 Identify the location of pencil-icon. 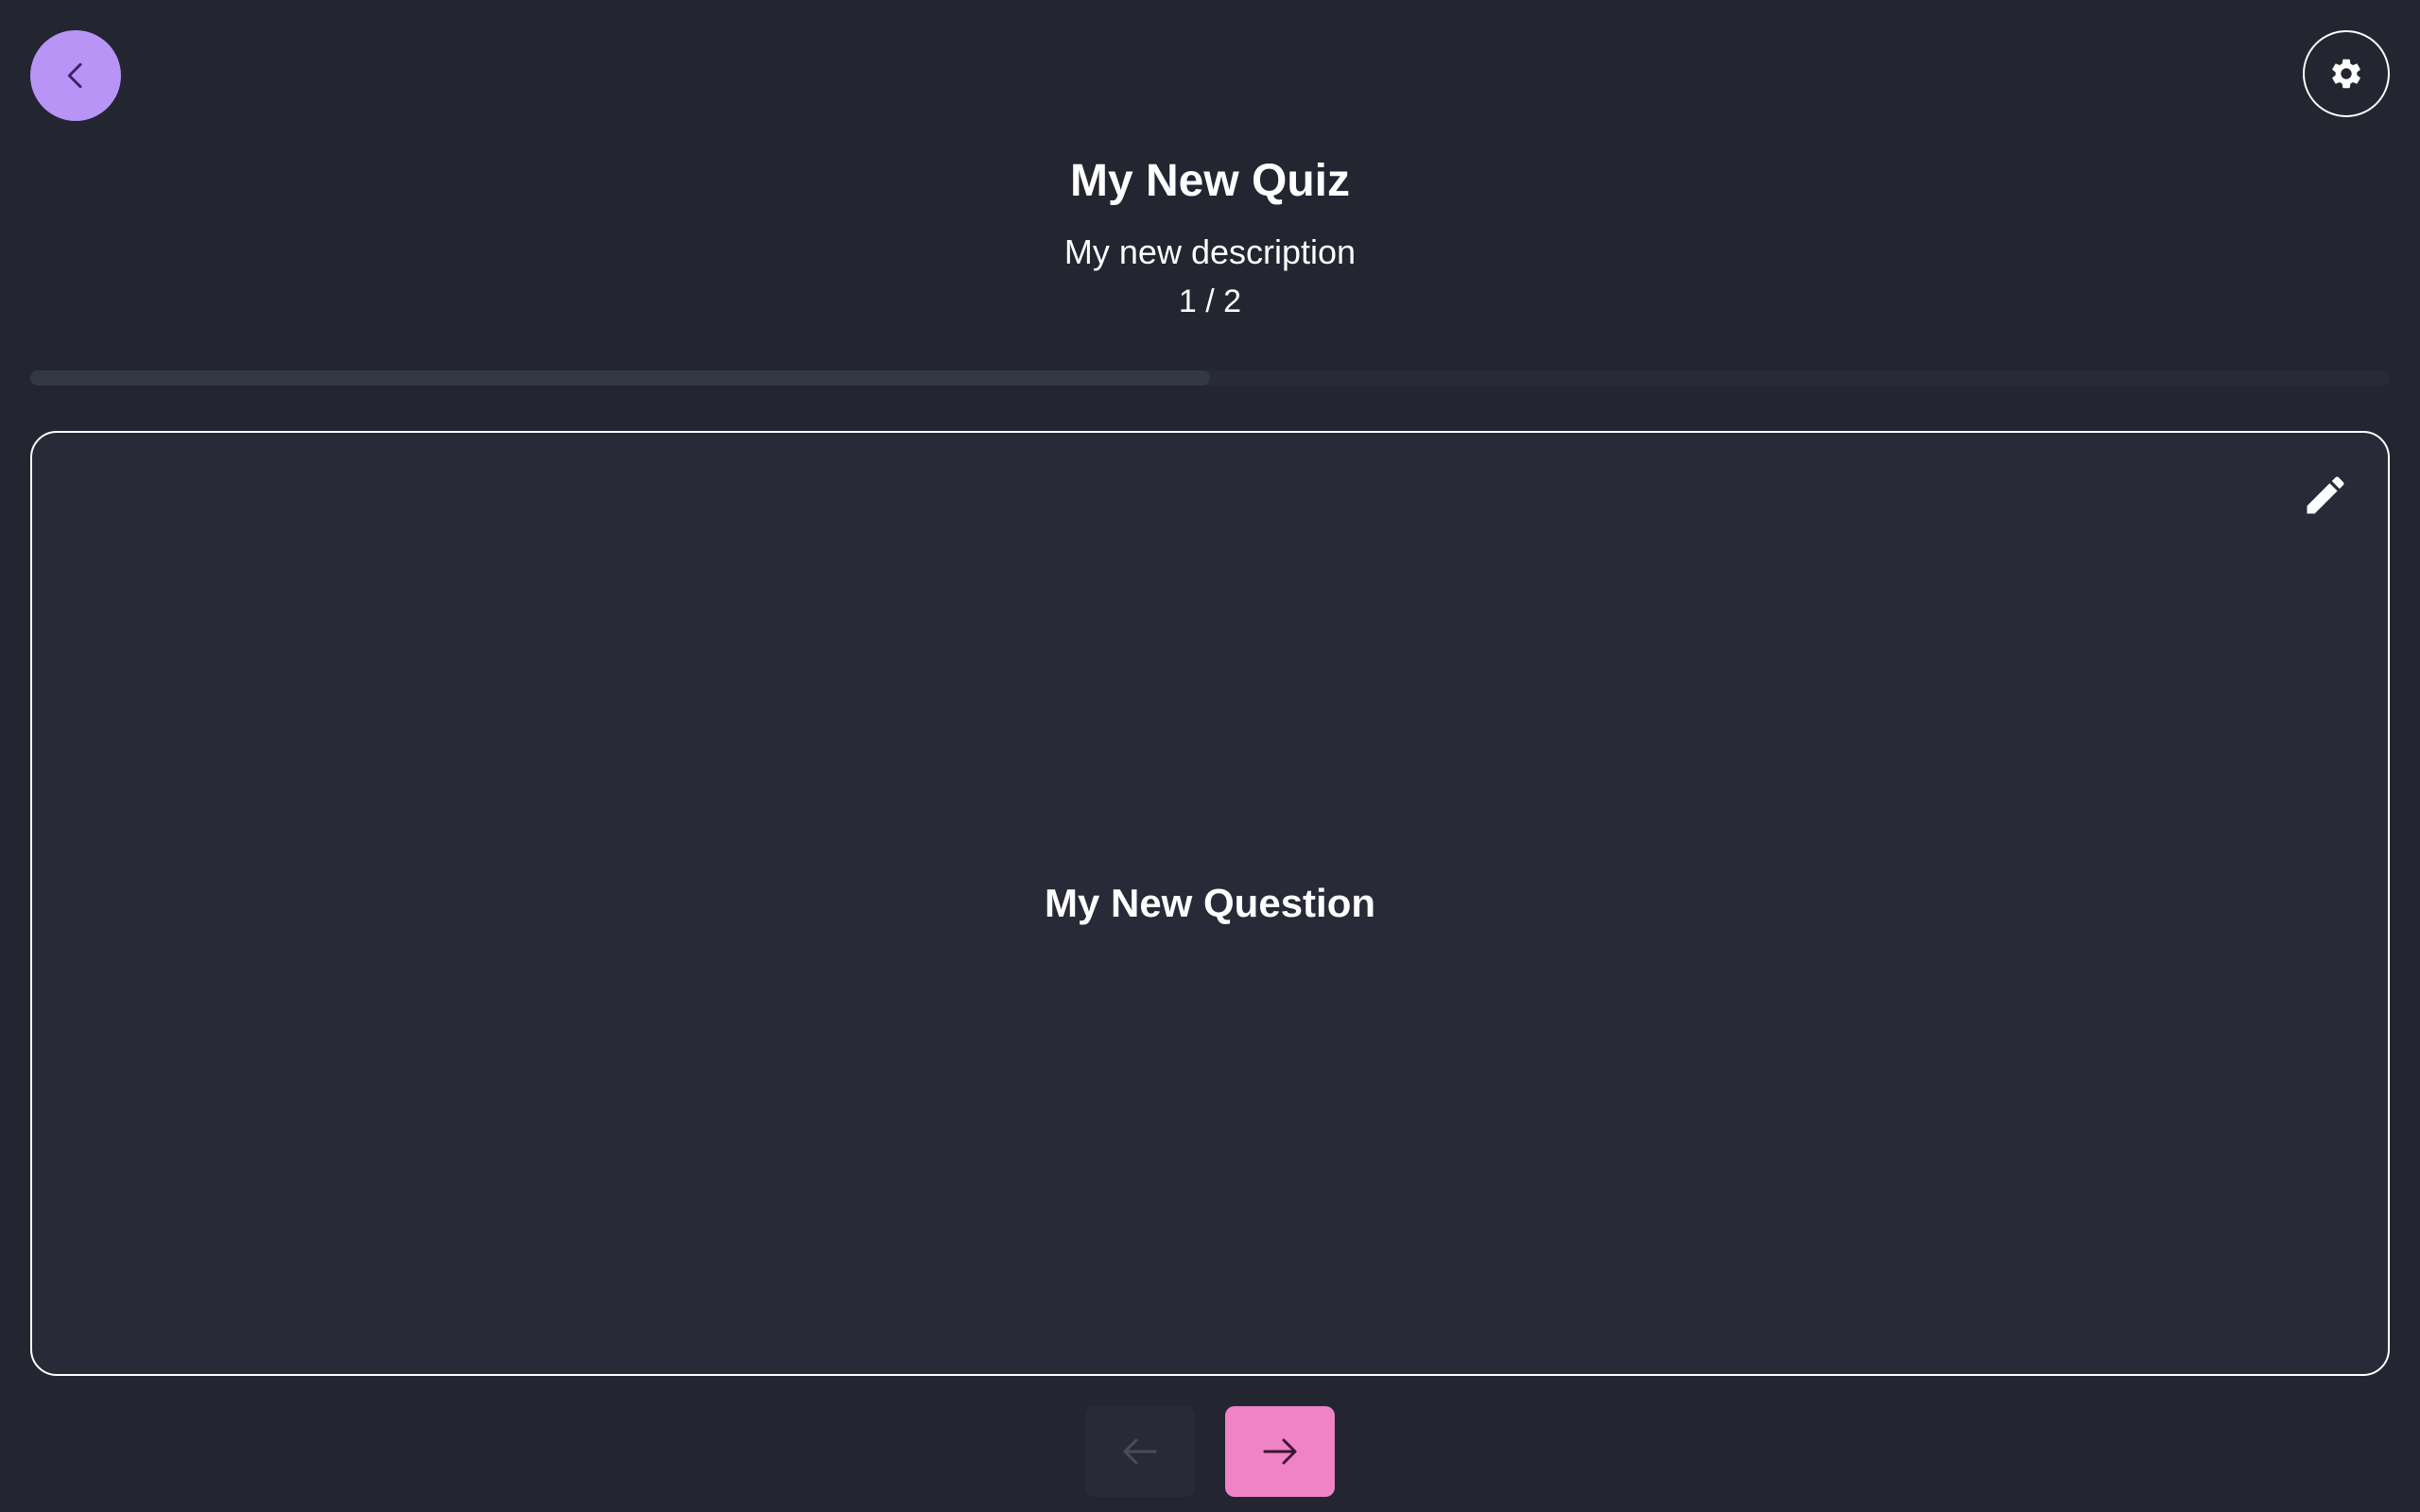
(2325, 495).